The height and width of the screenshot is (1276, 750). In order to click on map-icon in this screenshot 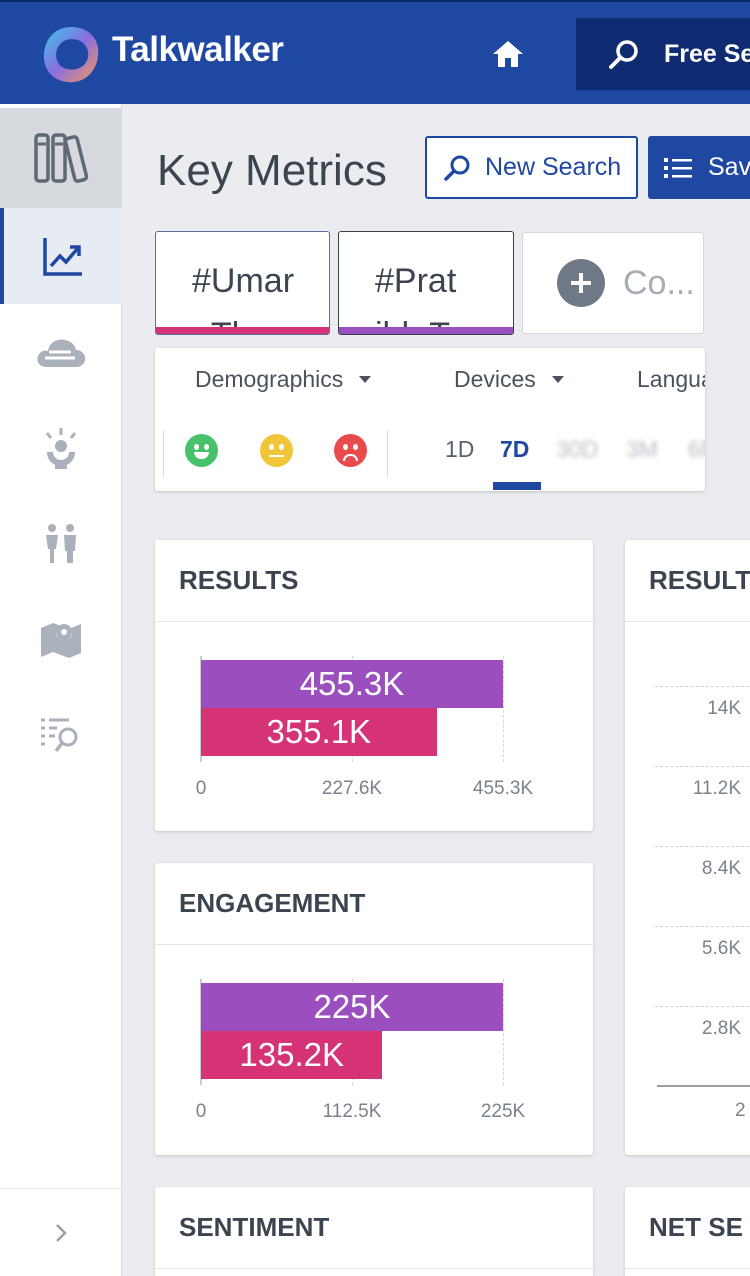, I will do `click(61, 640)`.